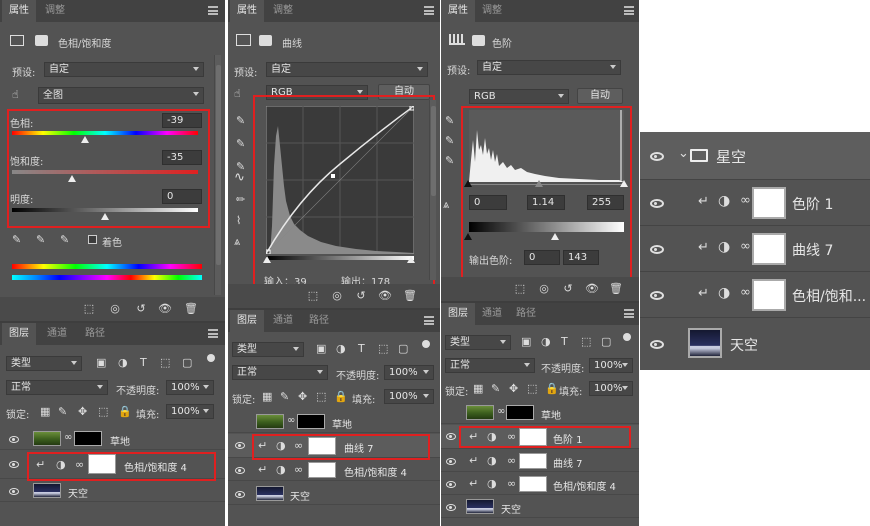 The height and width of the screenshot is (526, 870). Describe the element at coordinates (592, 289) in the screenshot. I see `visibility-icon: 👁` at that location.